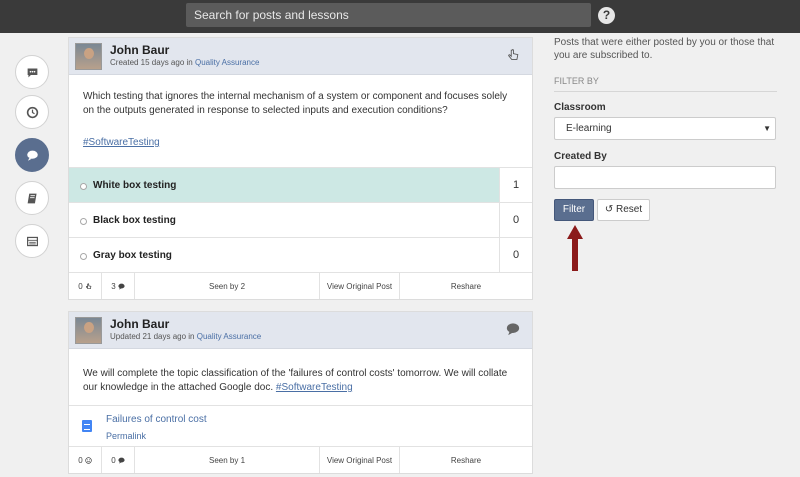  I want to click on book-icon, so click(32, 198).